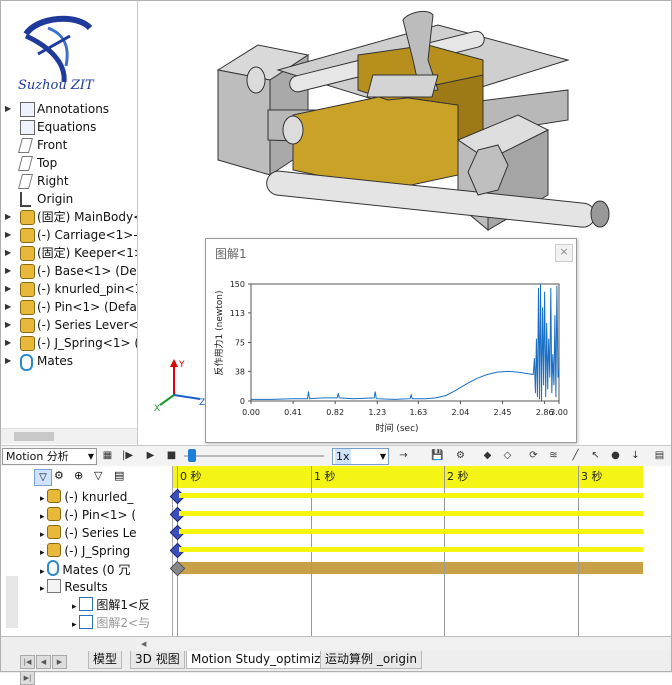 Image resolution: width=672 pixels, height=685 pixels. I want to click on playback-slider-thumb, so click(192, 455).